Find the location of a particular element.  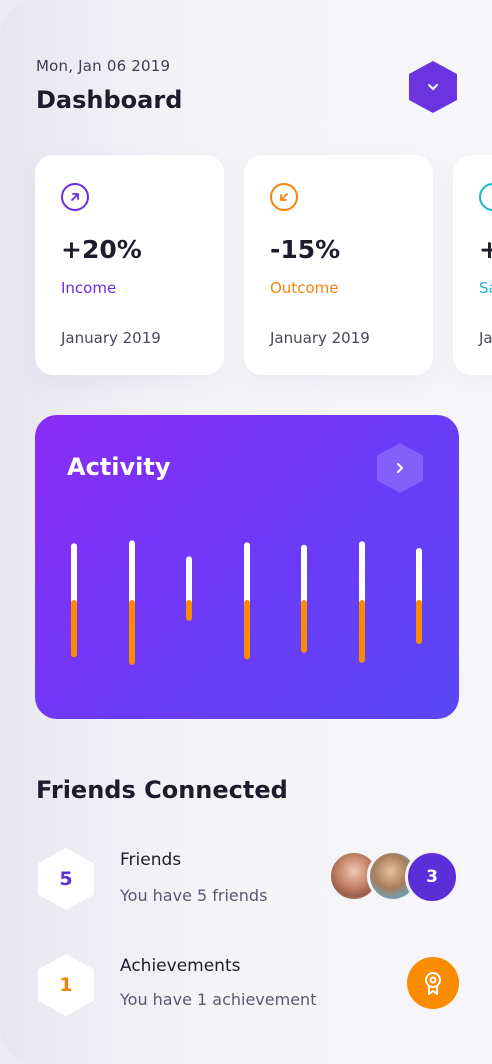

income-label: Income is located at coordinates (89, 288).